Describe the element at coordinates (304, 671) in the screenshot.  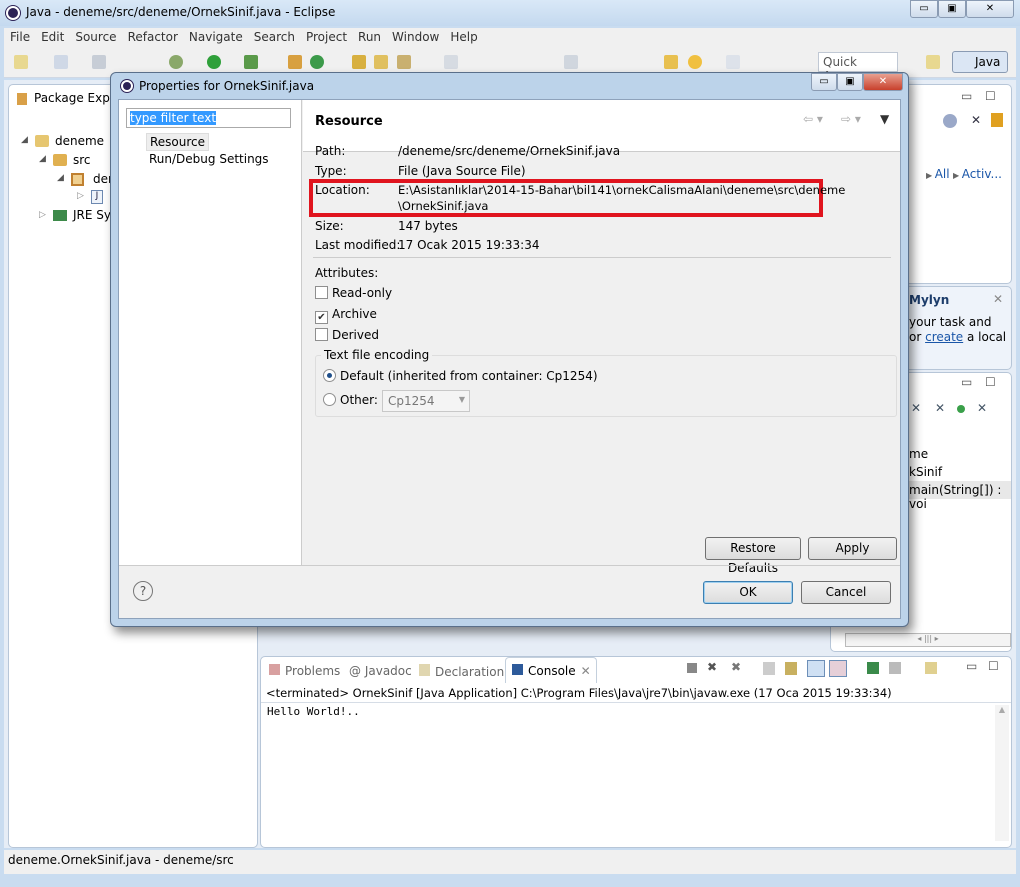
I see `tab-problems: Problems` at that location.